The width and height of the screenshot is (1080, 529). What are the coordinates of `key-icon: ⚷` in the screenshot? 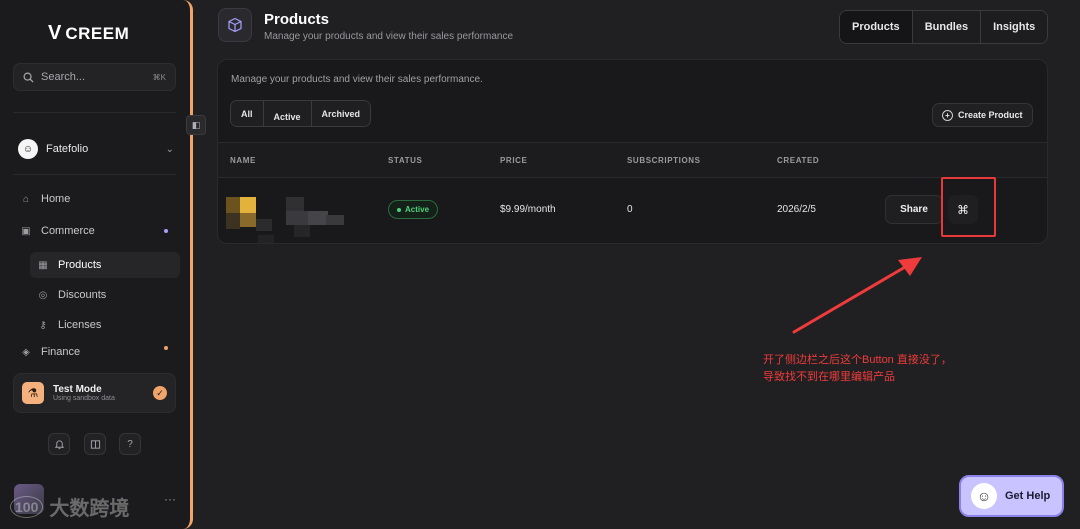 It's located at (43, 325).